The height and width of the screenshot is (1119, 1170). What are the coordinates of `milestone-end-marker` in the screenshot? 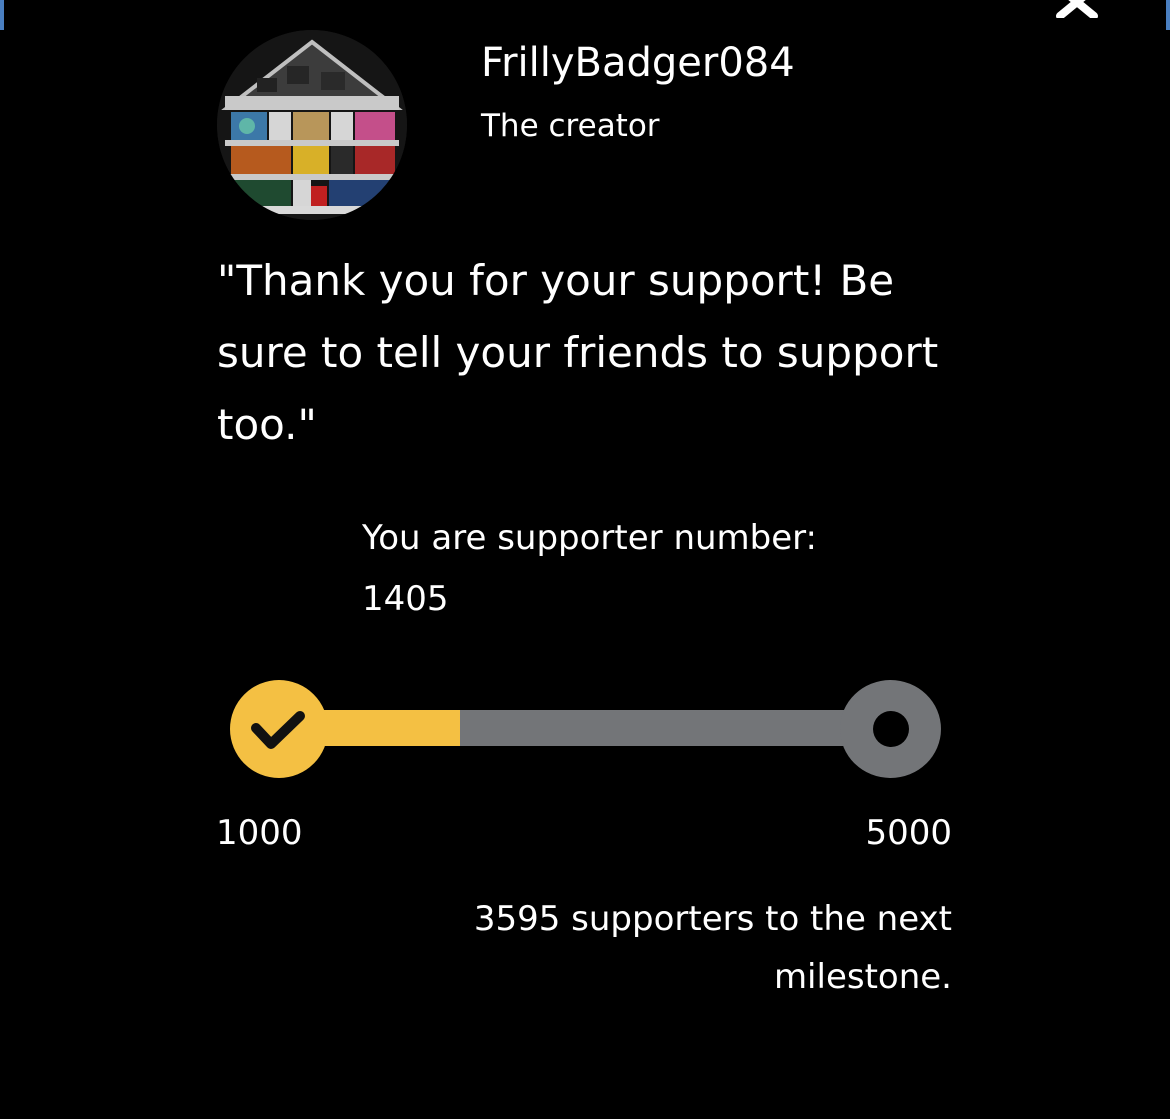 It's located at (890, 729).